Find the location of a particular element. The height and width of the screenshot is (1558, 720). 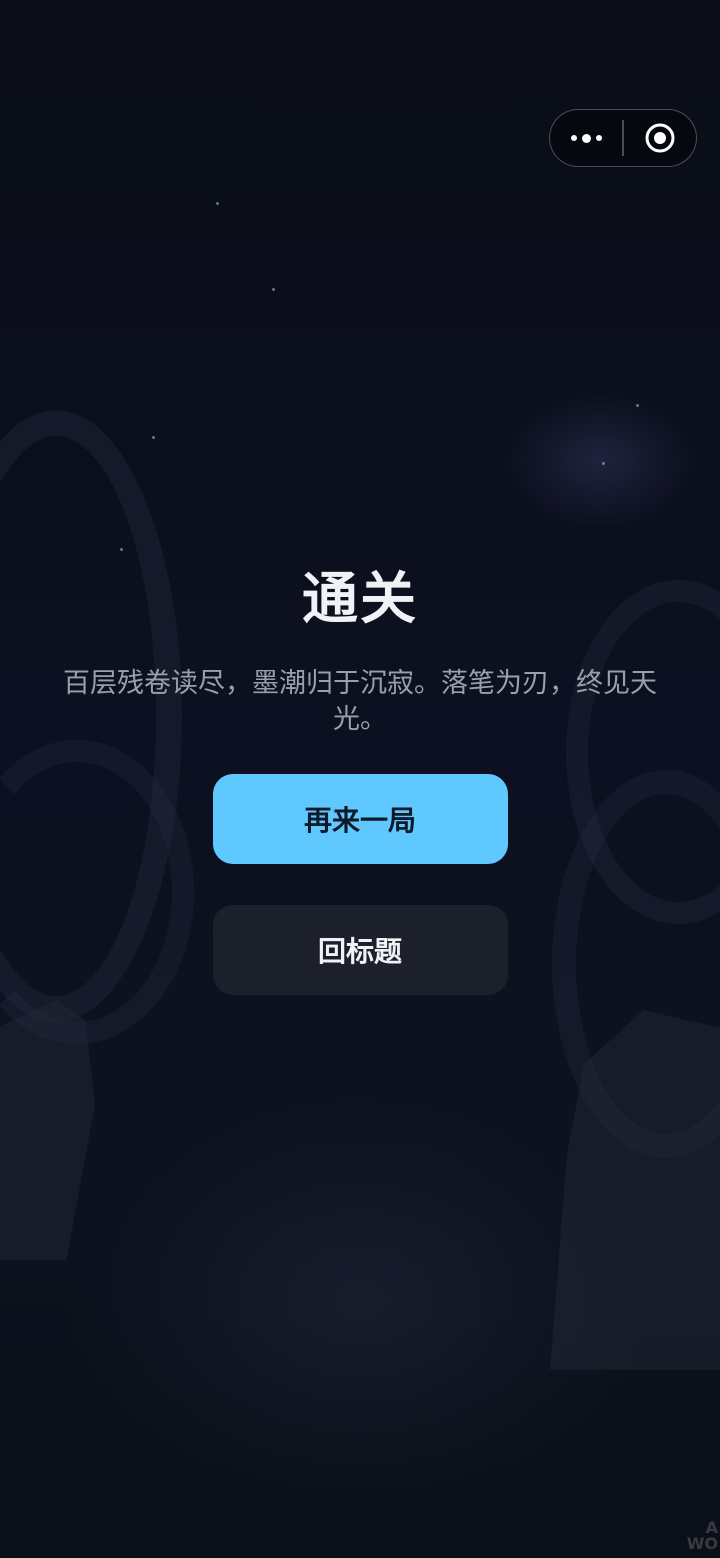

more-button is located at coordinates (586, 138).